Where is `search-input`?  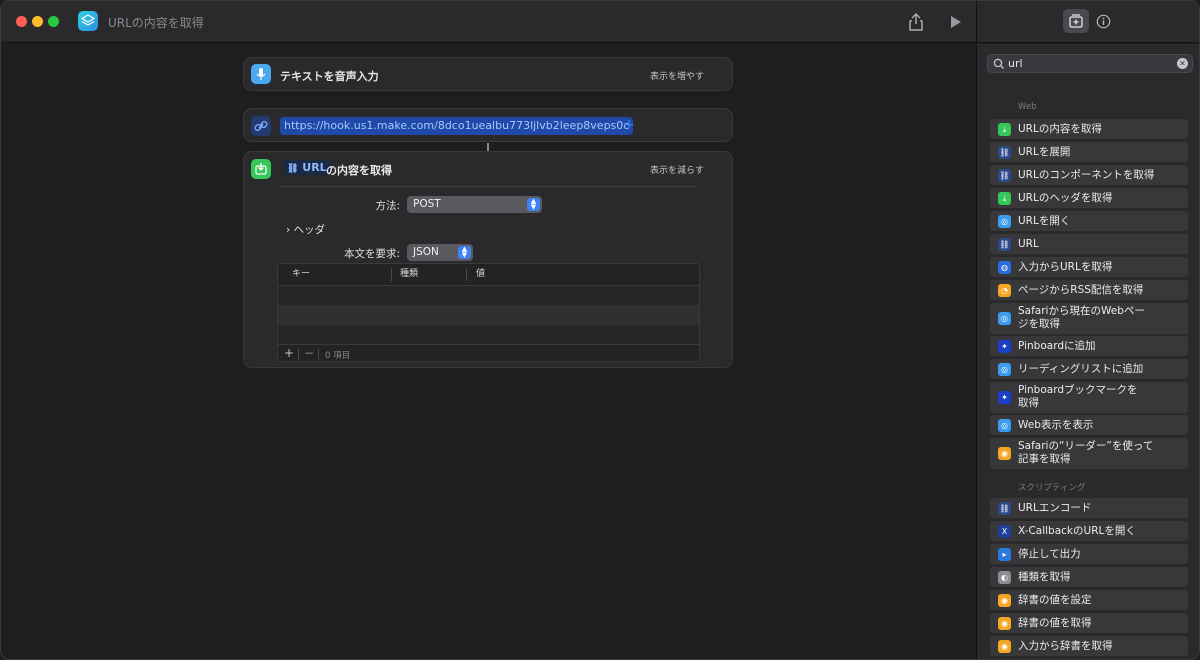
search-input is located at coordinates (1088, 63).